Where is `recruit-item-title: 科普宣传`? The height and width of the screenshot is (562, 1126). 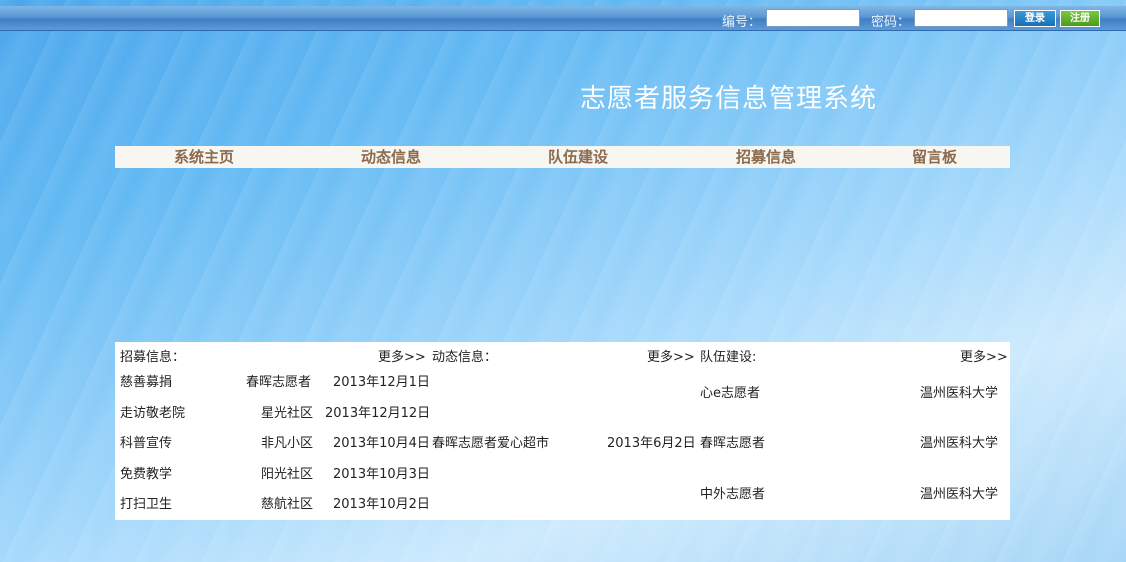
recruit-item-title: 科普宣传 is located at coordinates (146, 441).